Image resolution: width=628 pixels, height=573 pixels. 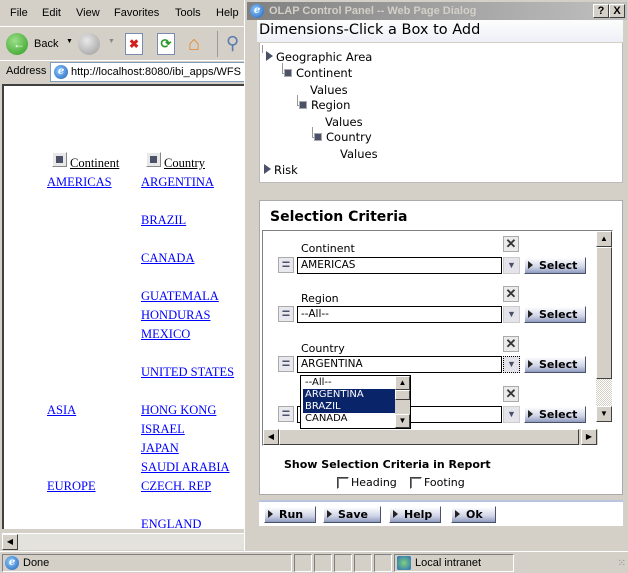 I want to click on tree-node-region-values: Values, so click(x=344, y=122).